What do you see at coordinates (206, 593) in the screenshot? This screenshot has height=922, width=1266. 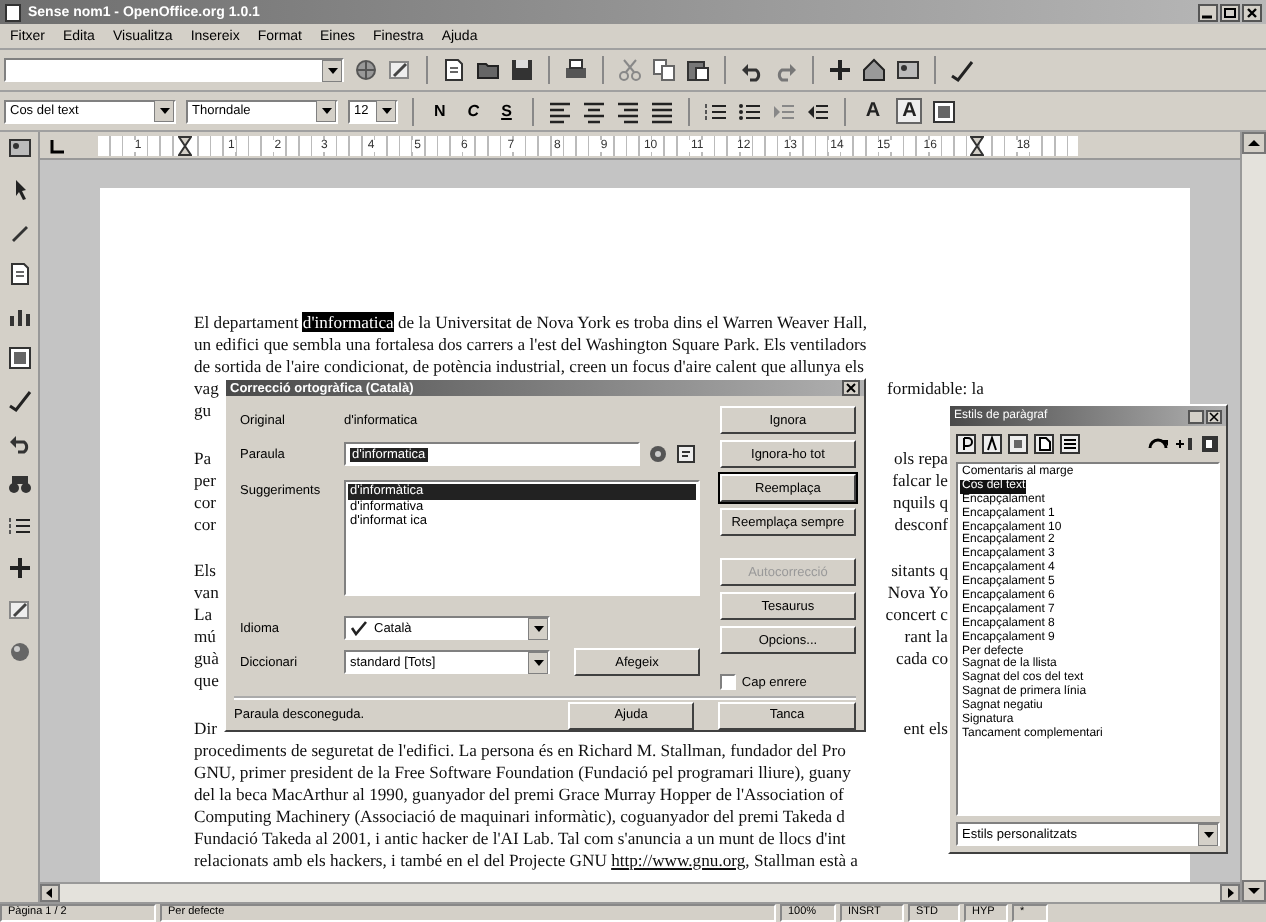 I see `document-line: van` at bounding box center [206, 593].